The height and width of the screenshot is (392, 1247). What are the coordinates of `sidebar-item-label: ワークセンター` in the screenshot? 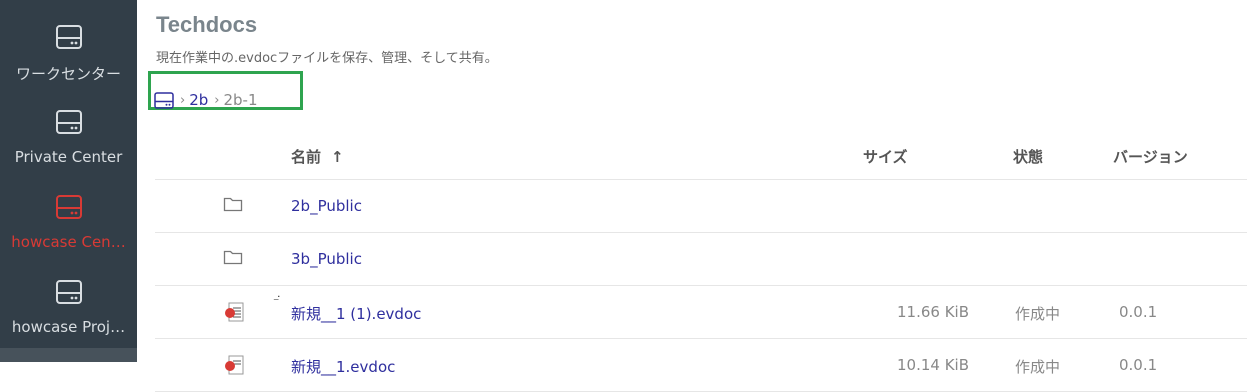 It's located at (68, 74).